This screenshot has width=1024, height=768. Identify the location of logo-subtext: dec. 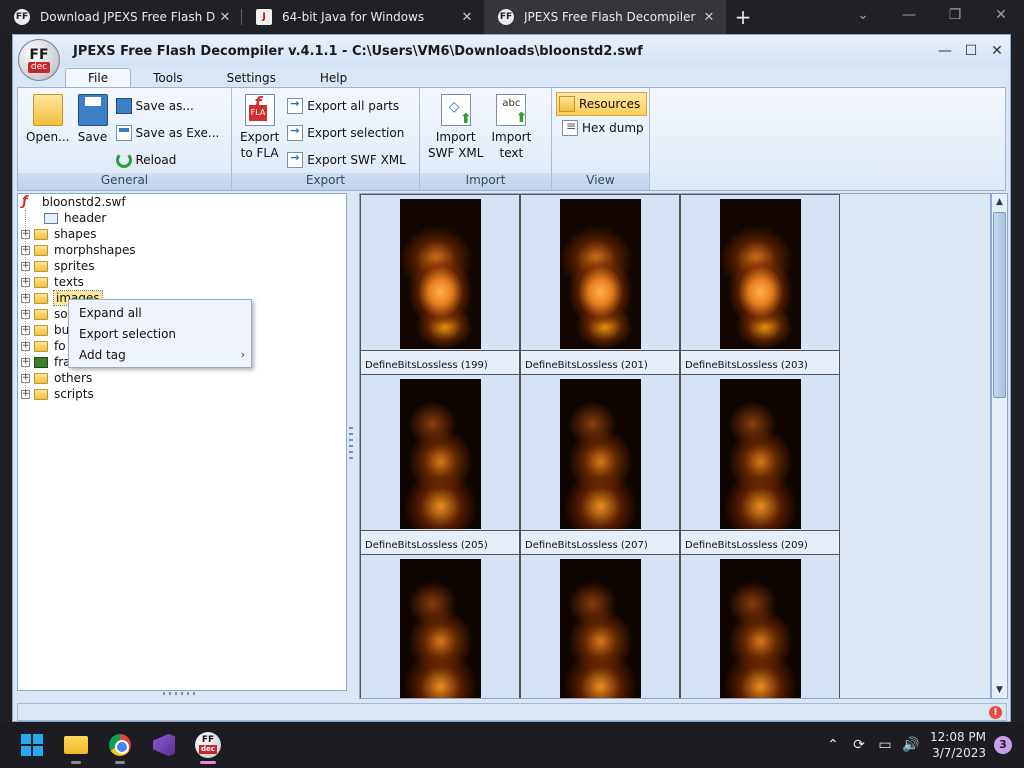
(39, 67).